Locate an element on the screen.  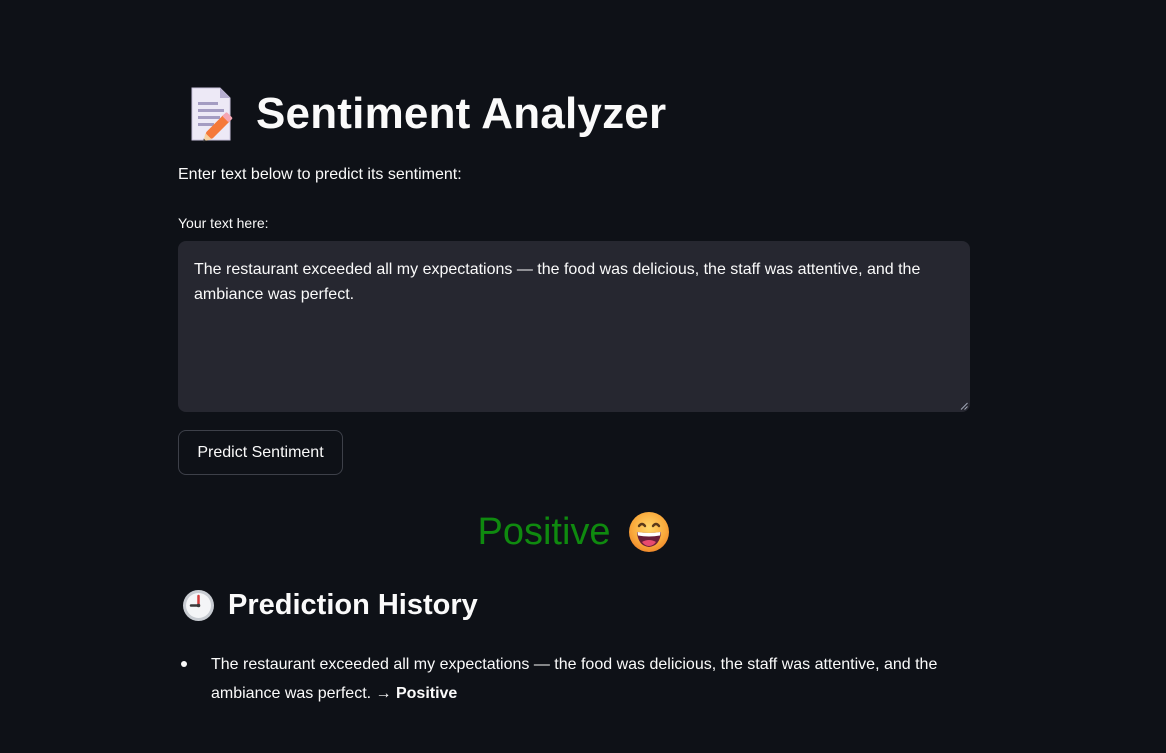
grinning-face-icon is located at coordinates (648, 532).